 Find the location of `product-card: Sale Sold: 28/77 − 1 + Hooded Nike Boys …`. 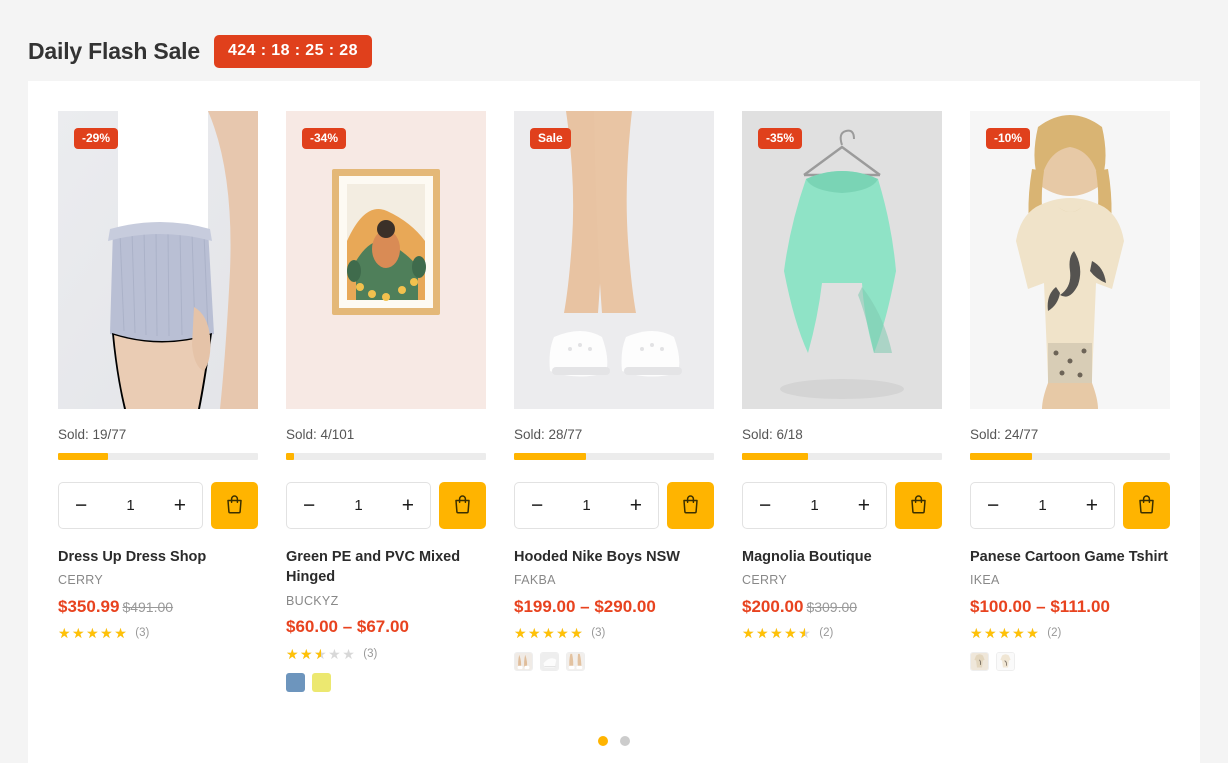

product-card: Sale Sold: 28/77 − 1 + Hooded Nike Boys … is located at coordinates (614, 401).